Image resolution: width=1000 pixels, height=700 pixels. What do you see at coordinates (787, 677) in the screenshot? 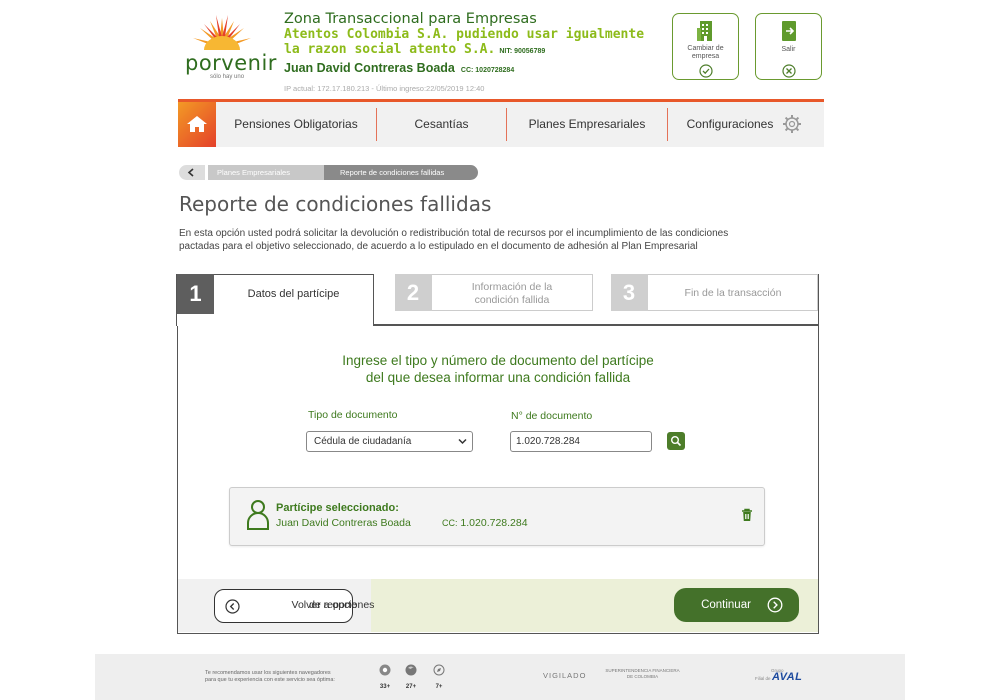
I see `aval-text: AVAL` at bounding box center [787, 677].